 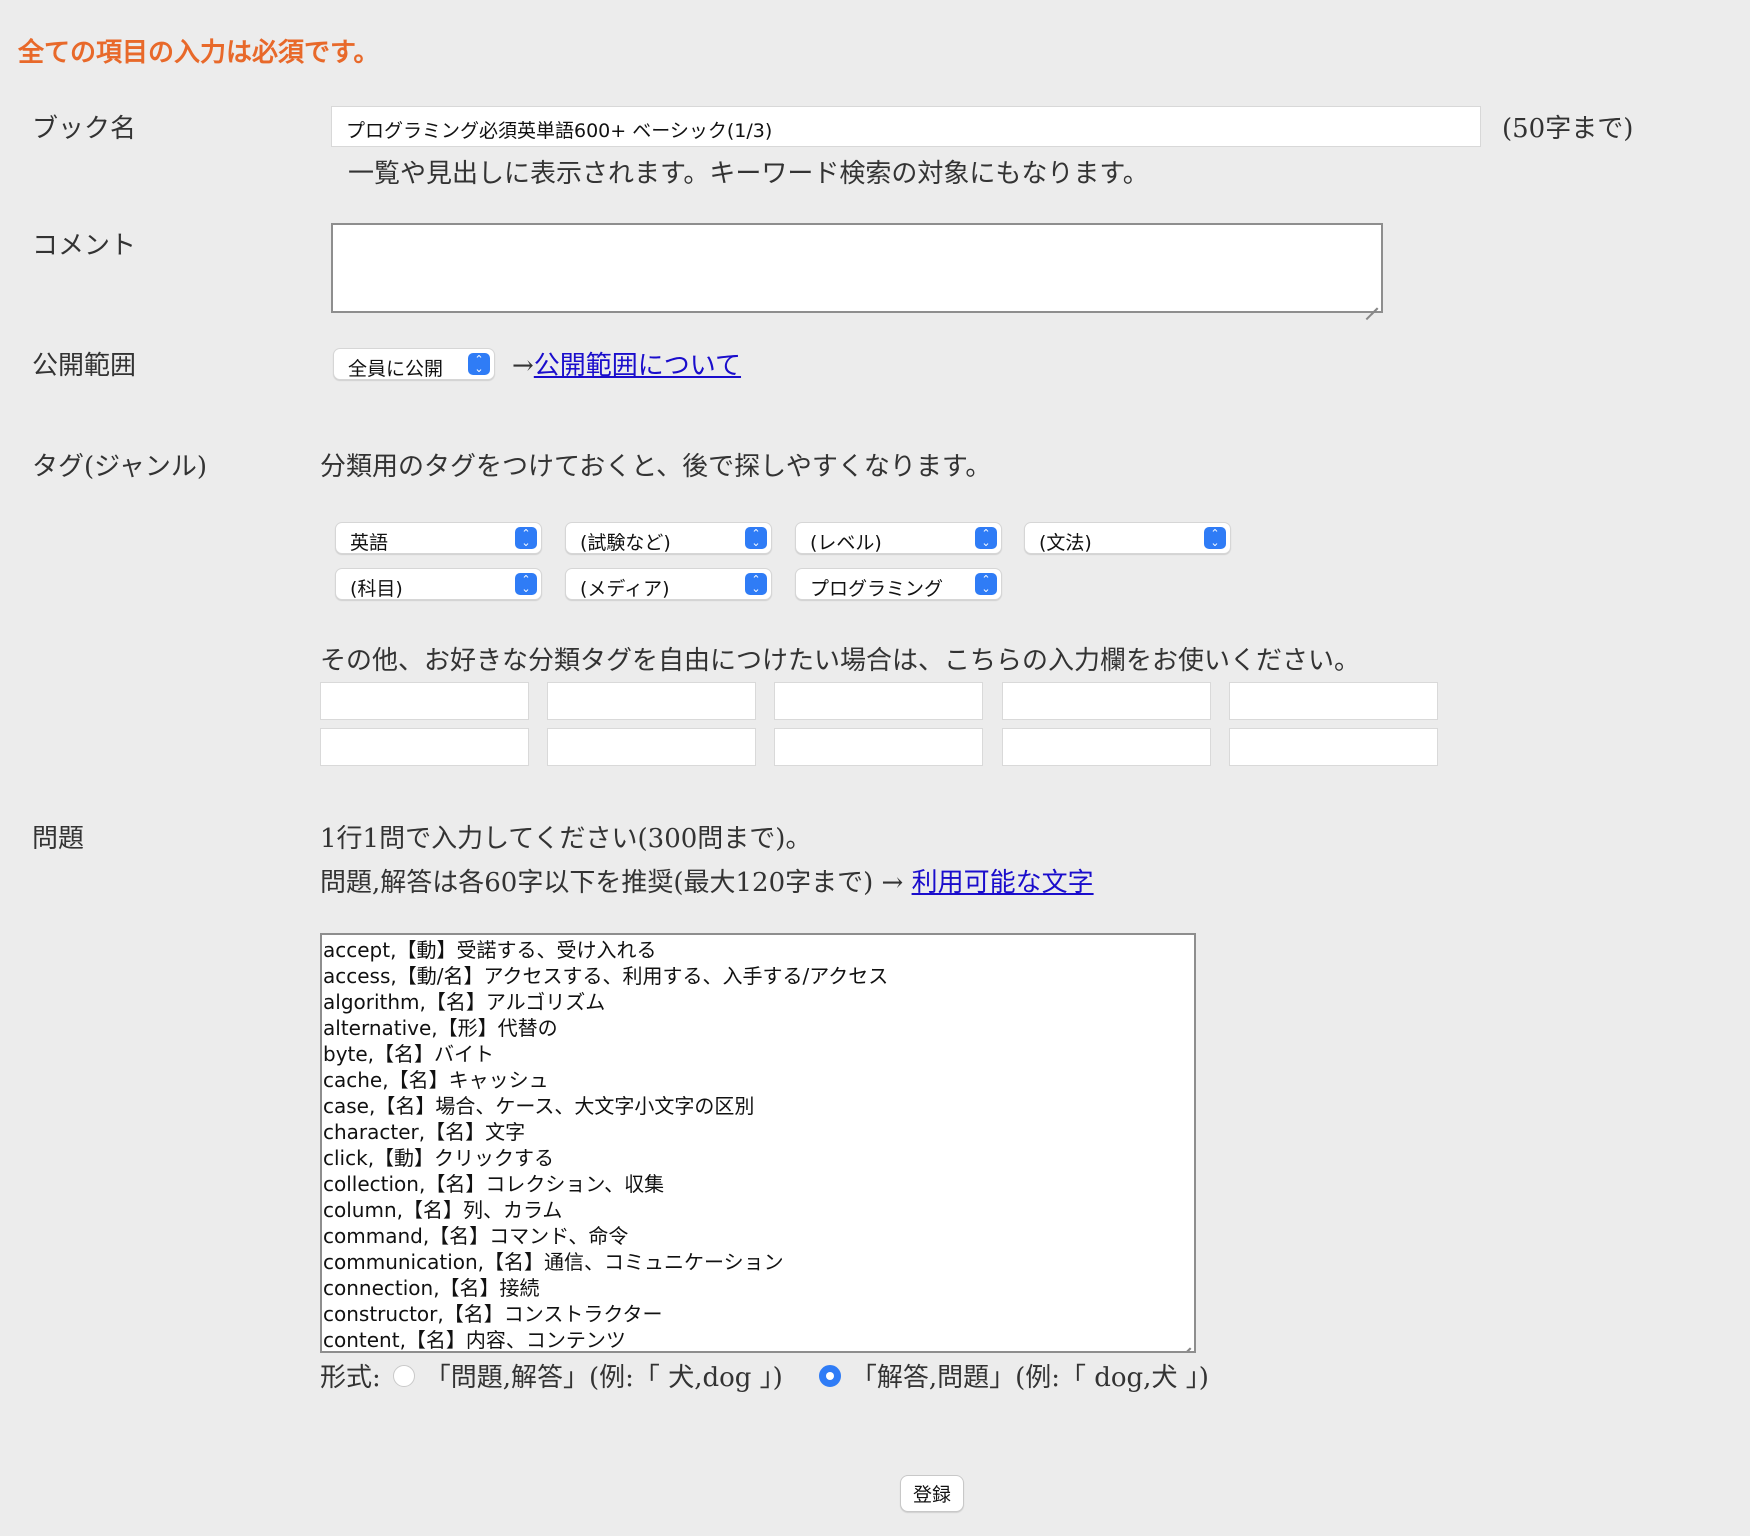 What do you see at coordinates (464, 1002) in the screenshot?
I see `question-line: algorithm,【名】アルゴリズム` at bounding box center [464, 1002].